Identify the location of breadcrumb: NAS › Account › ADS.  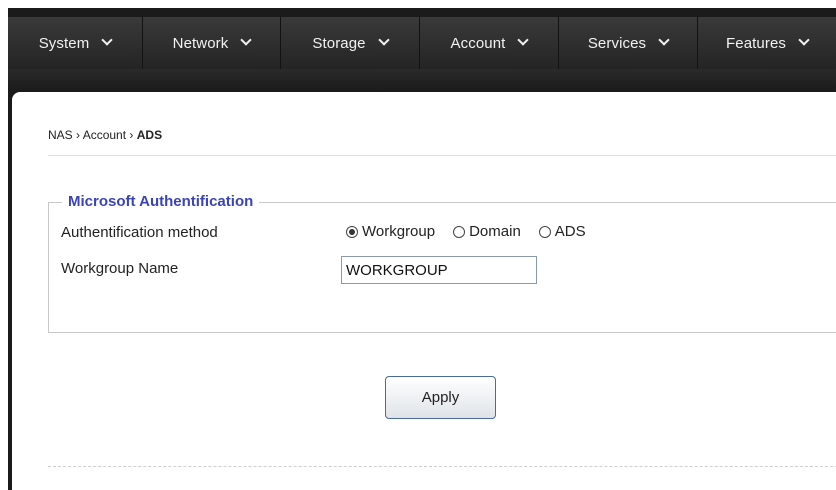
(105, 135).